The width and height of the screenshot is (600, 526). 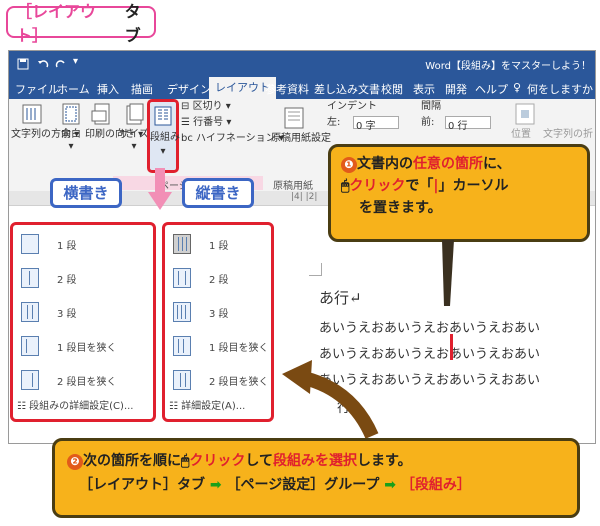 I want to click on title-suffix: タブ, so click(x=132, y=23).